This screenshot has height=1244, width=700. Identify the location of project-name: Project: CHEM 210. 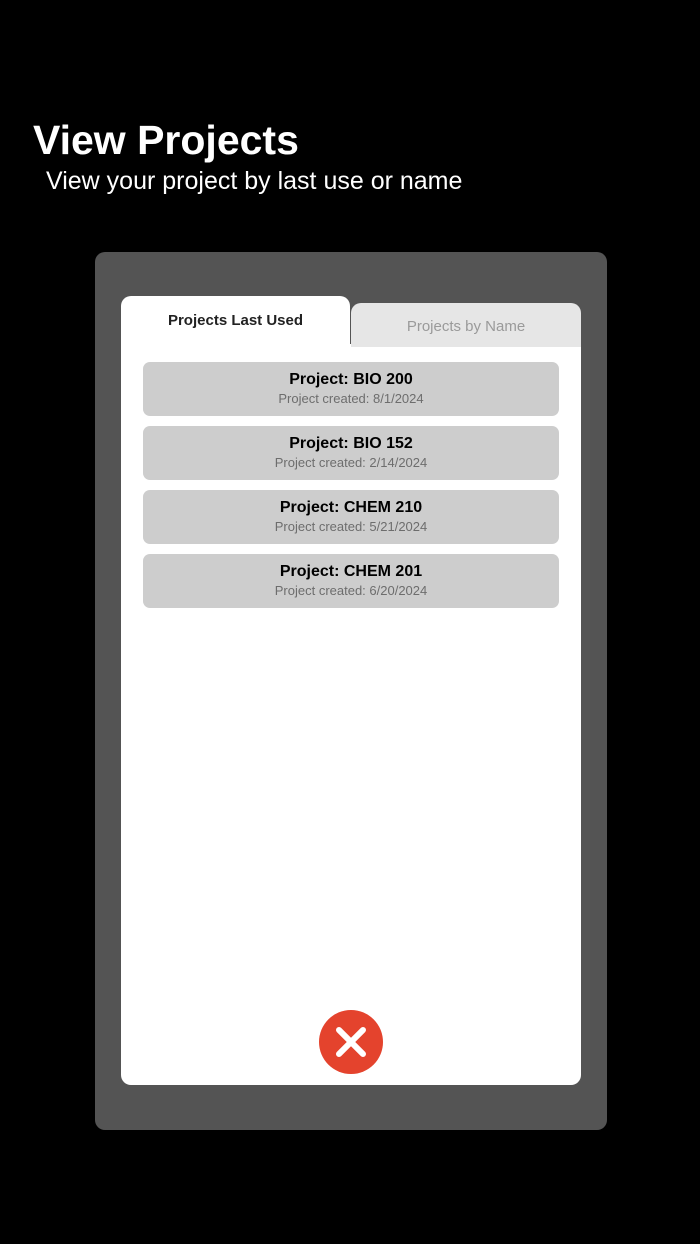
(351, 507).